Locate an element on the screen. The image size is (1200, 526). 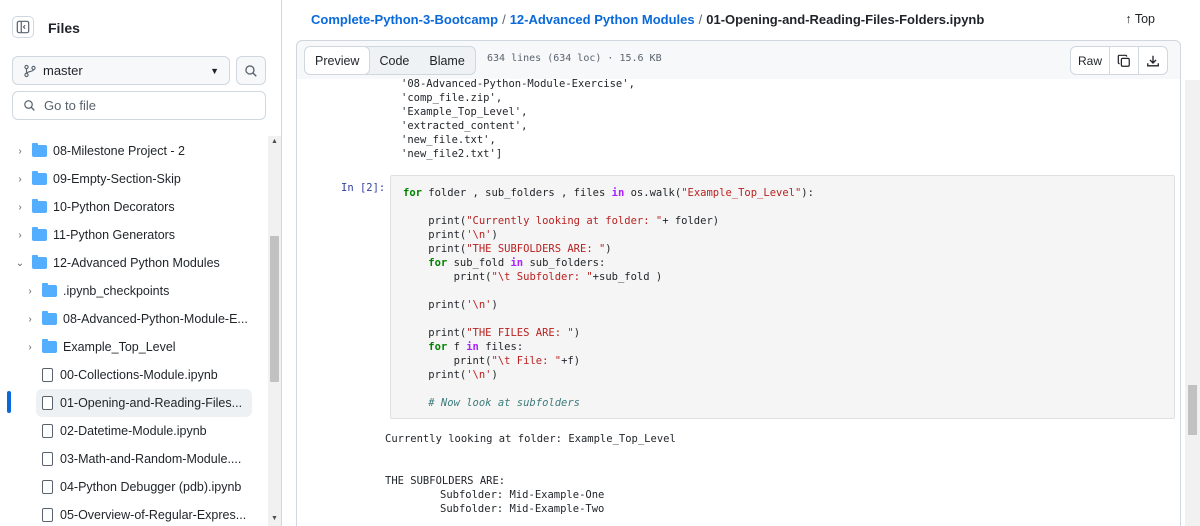
sidebar-title: Files is located at coordinates (64, 28).